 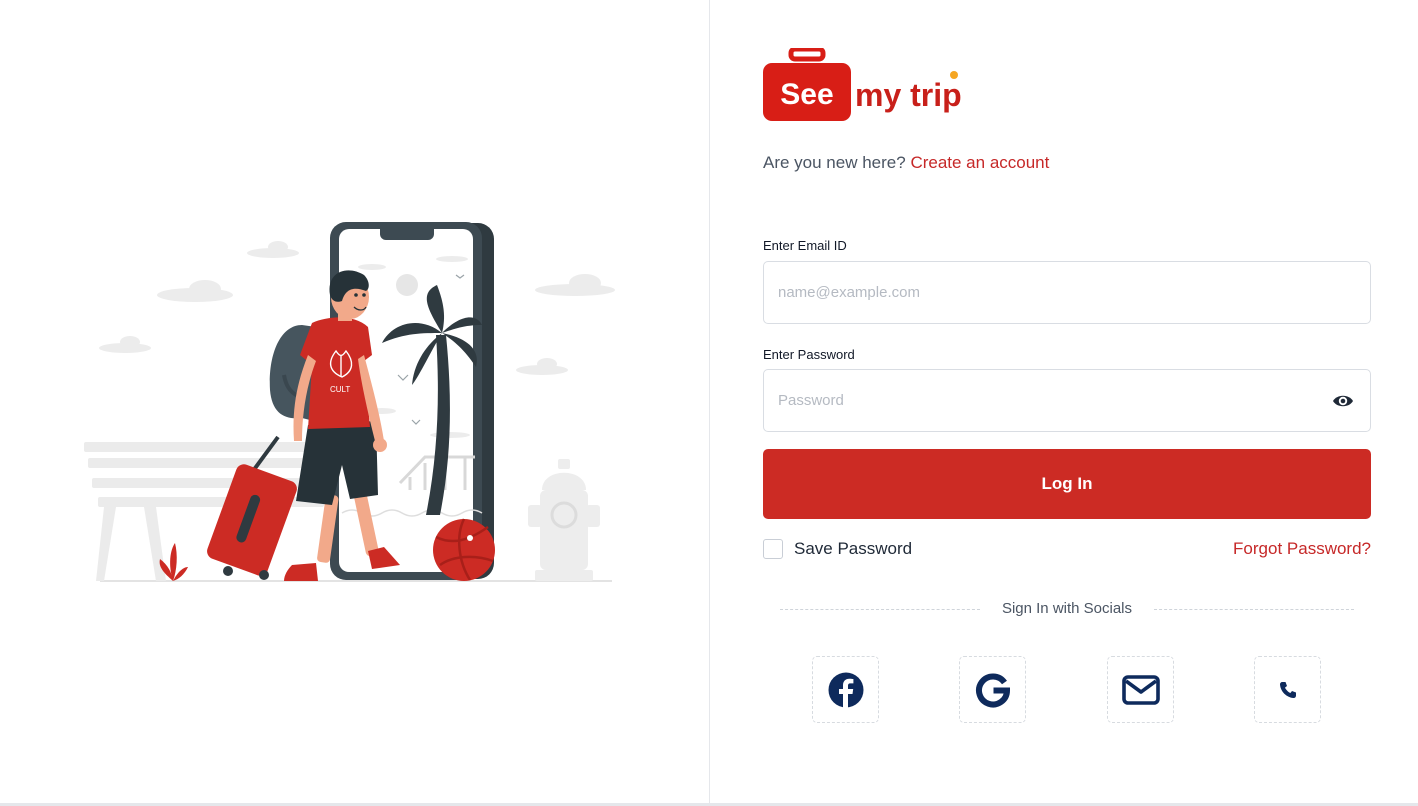 I want to click on phone-login-button, so click(x=1287, y=689).